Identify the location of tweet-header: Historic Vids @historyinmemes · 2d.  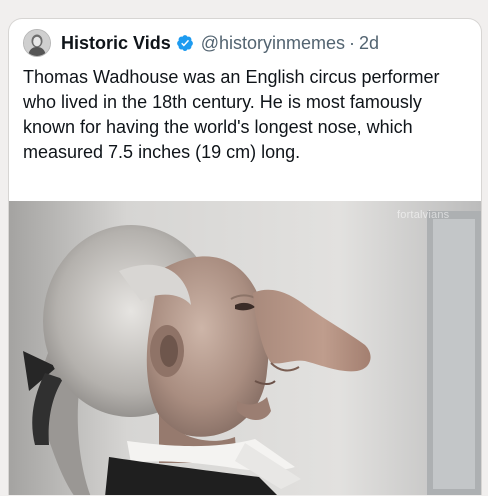
(201, 43).